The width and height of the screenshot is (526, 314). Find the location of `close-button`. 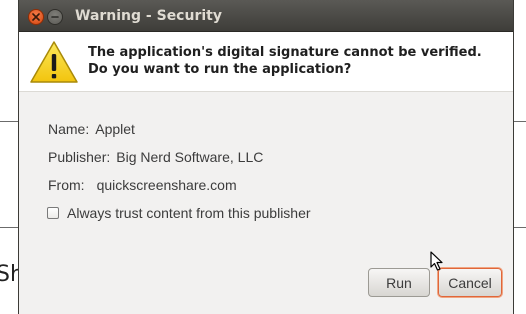

close-button is located at coordinates (36, 17).